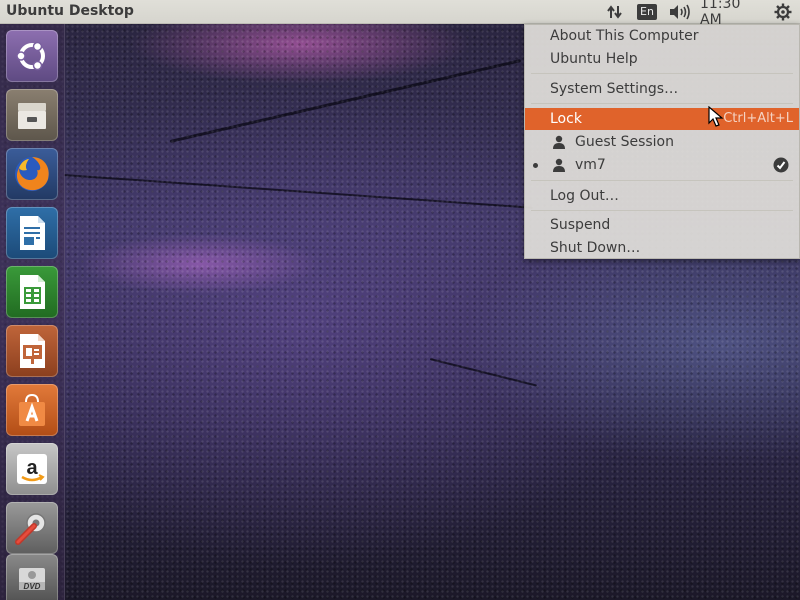 The image size is (800, 600). What do you see at coordinates (32, 586) in the screenshot?
I see `svg-text: DVD` at bounding box center [32, 586].